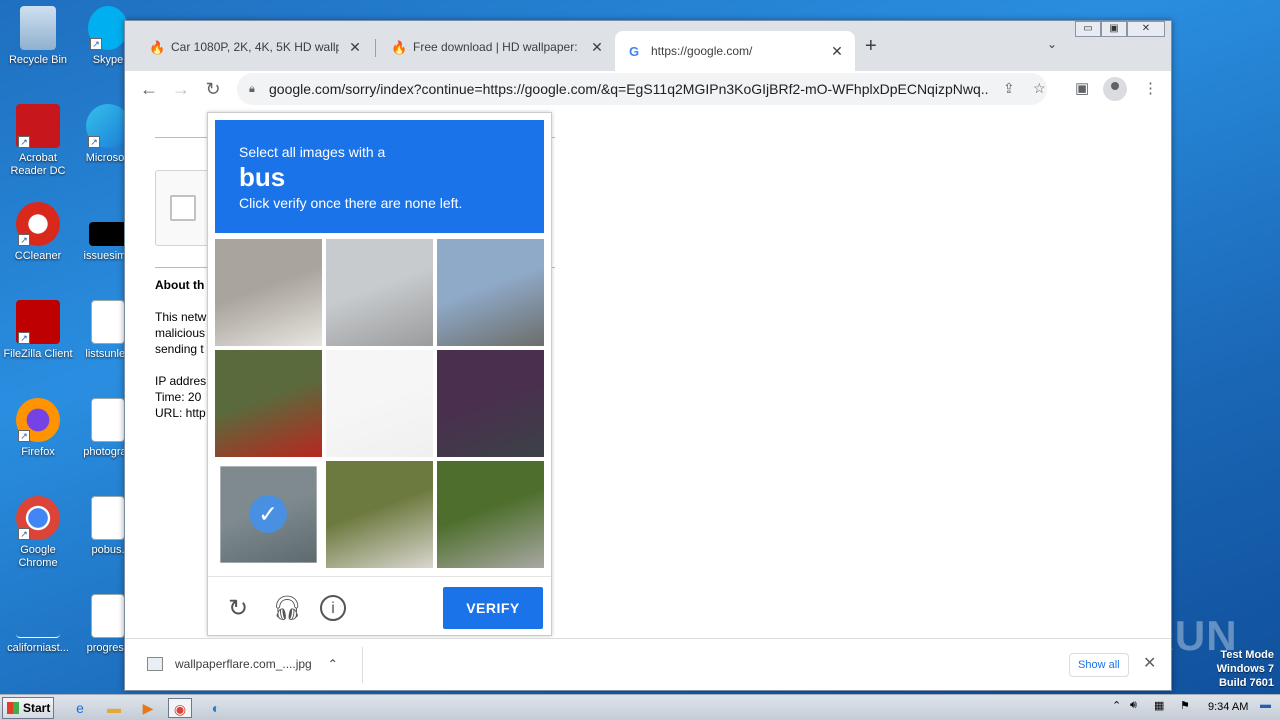 Image resolution: width=1280 pixels, height=720 pixels. I want to click on new-tab-button: +, so click(871, 46).